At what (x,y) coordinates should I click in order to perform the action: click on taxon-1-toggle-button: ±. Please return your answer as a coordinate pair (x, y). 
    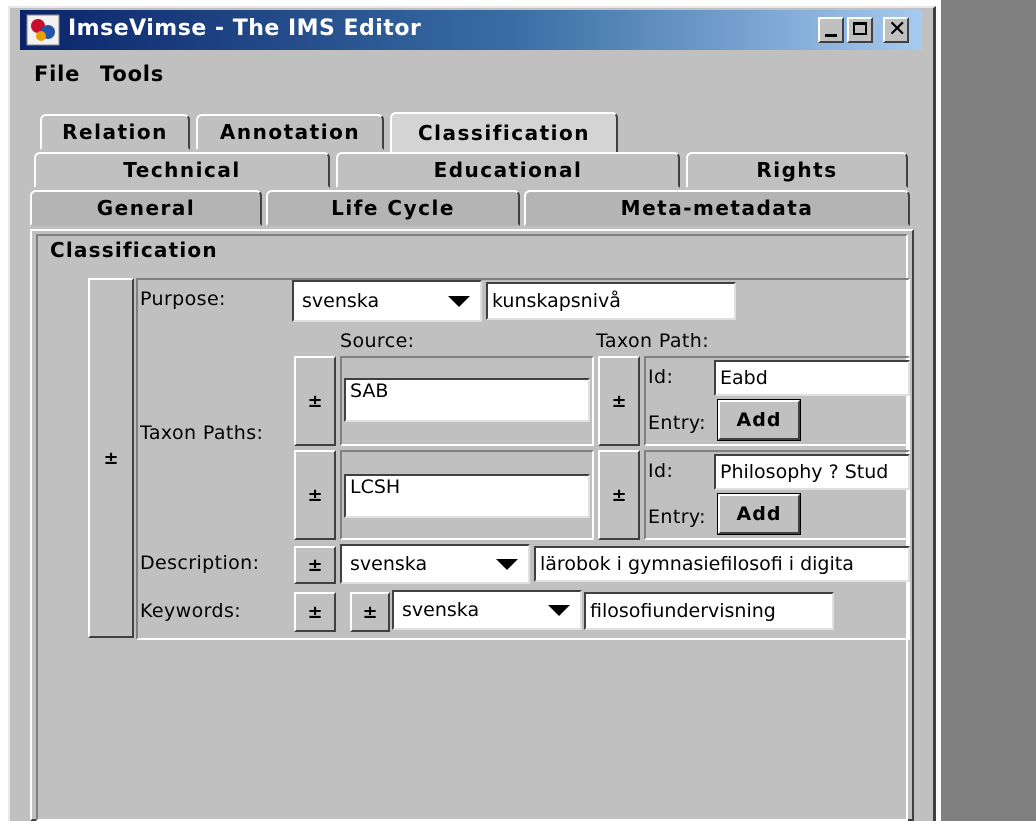
    Looking at the image, I should click on (619, 401).